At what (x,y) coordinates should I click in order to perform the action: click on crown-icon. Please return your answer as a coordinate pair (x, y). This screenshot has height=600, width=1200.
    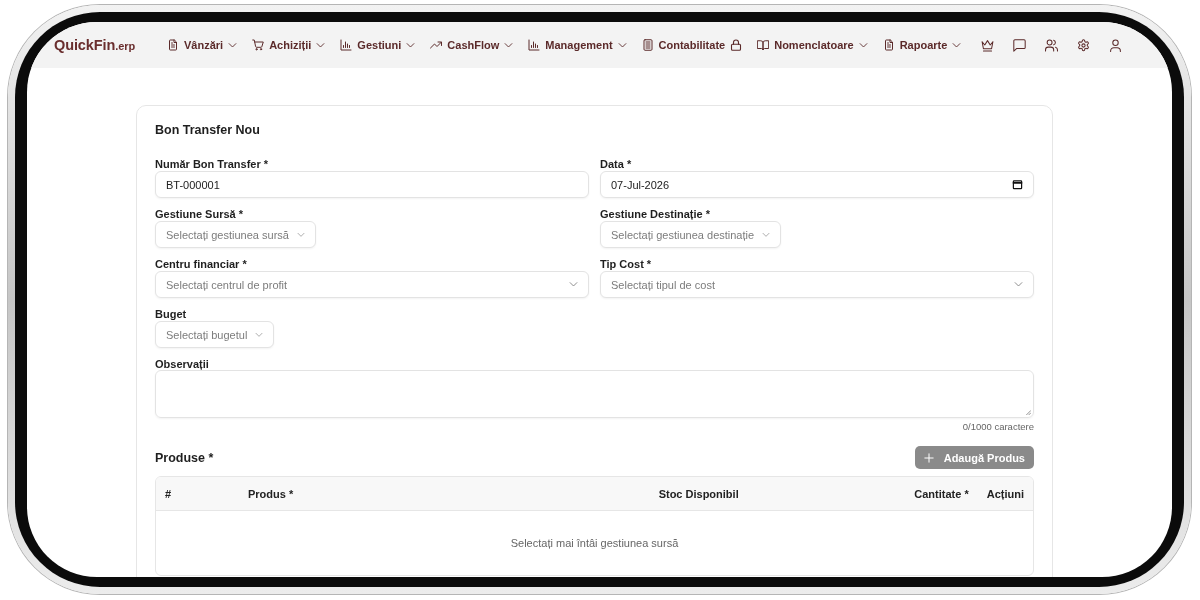
    Looking at the image, I should click on (988, 45).